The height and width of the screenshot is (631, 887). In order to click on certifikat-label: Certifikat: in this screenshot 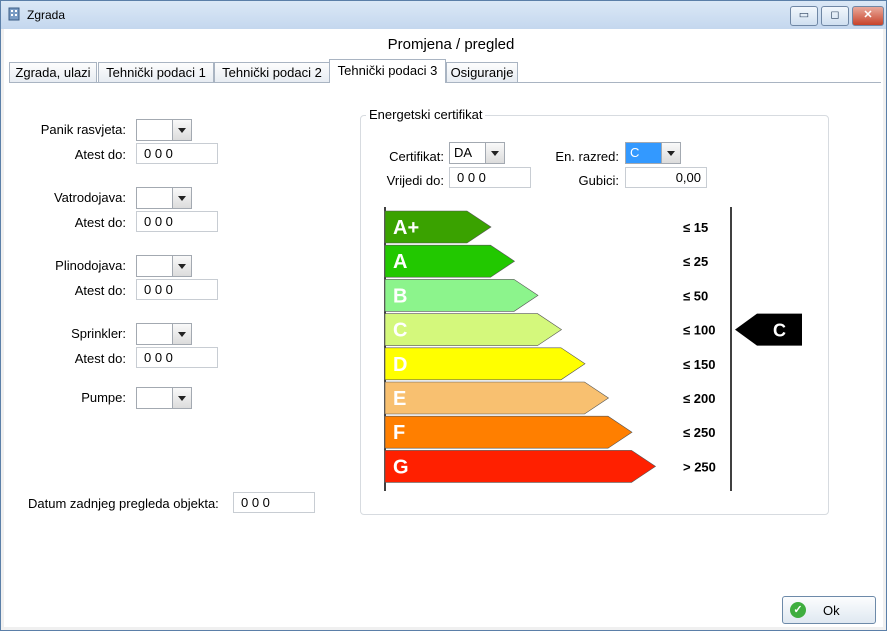, I will do `click(416, 156)`.